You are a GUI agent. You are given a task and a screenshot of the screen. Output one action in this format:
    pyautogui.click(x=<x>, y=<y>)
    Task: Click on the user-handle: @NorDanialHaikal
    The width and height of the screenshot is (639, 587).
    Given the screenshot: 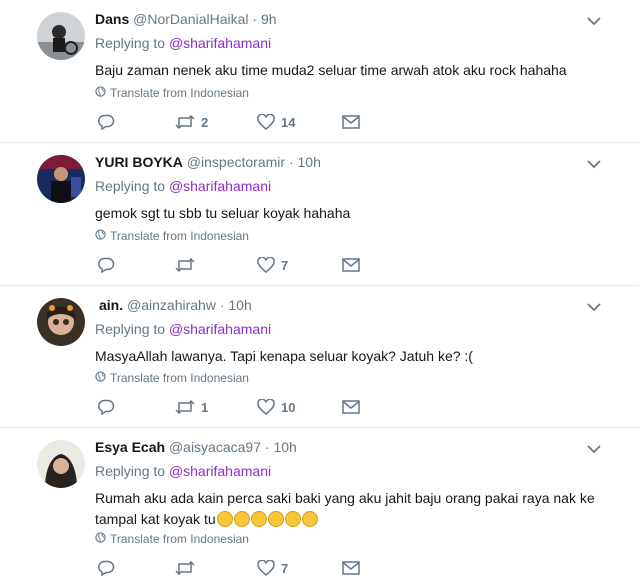 What is the action you would take?
    pyautogui.click(x=190, y=19)
    